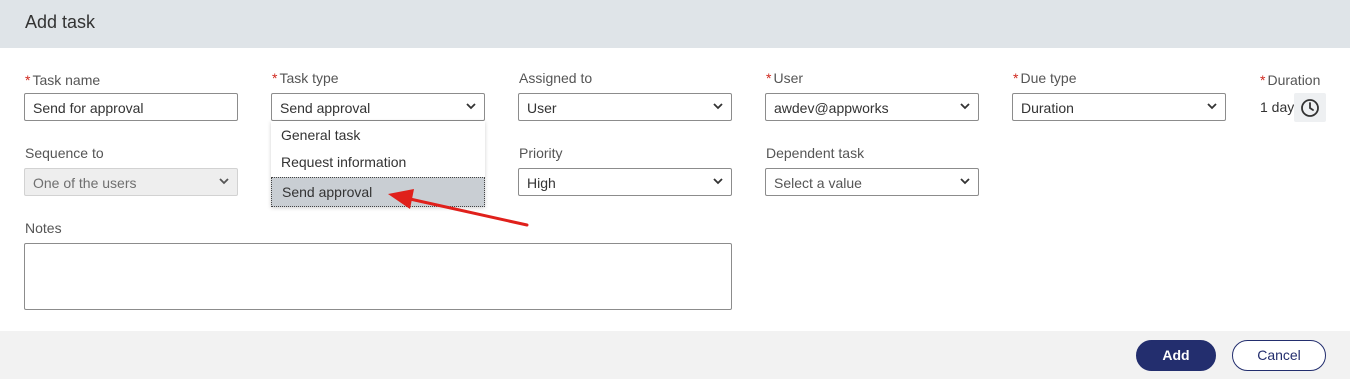  I want to click on priority-select: High, so click(625, 182).